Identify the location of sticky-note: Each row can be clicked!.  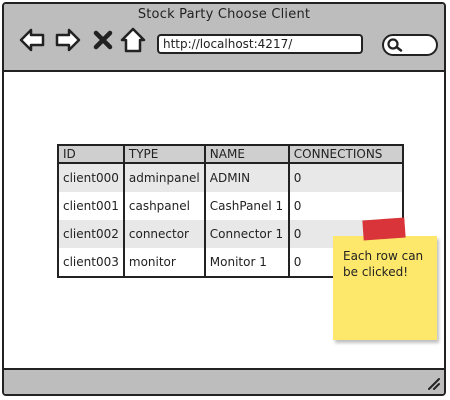
(385, 288).